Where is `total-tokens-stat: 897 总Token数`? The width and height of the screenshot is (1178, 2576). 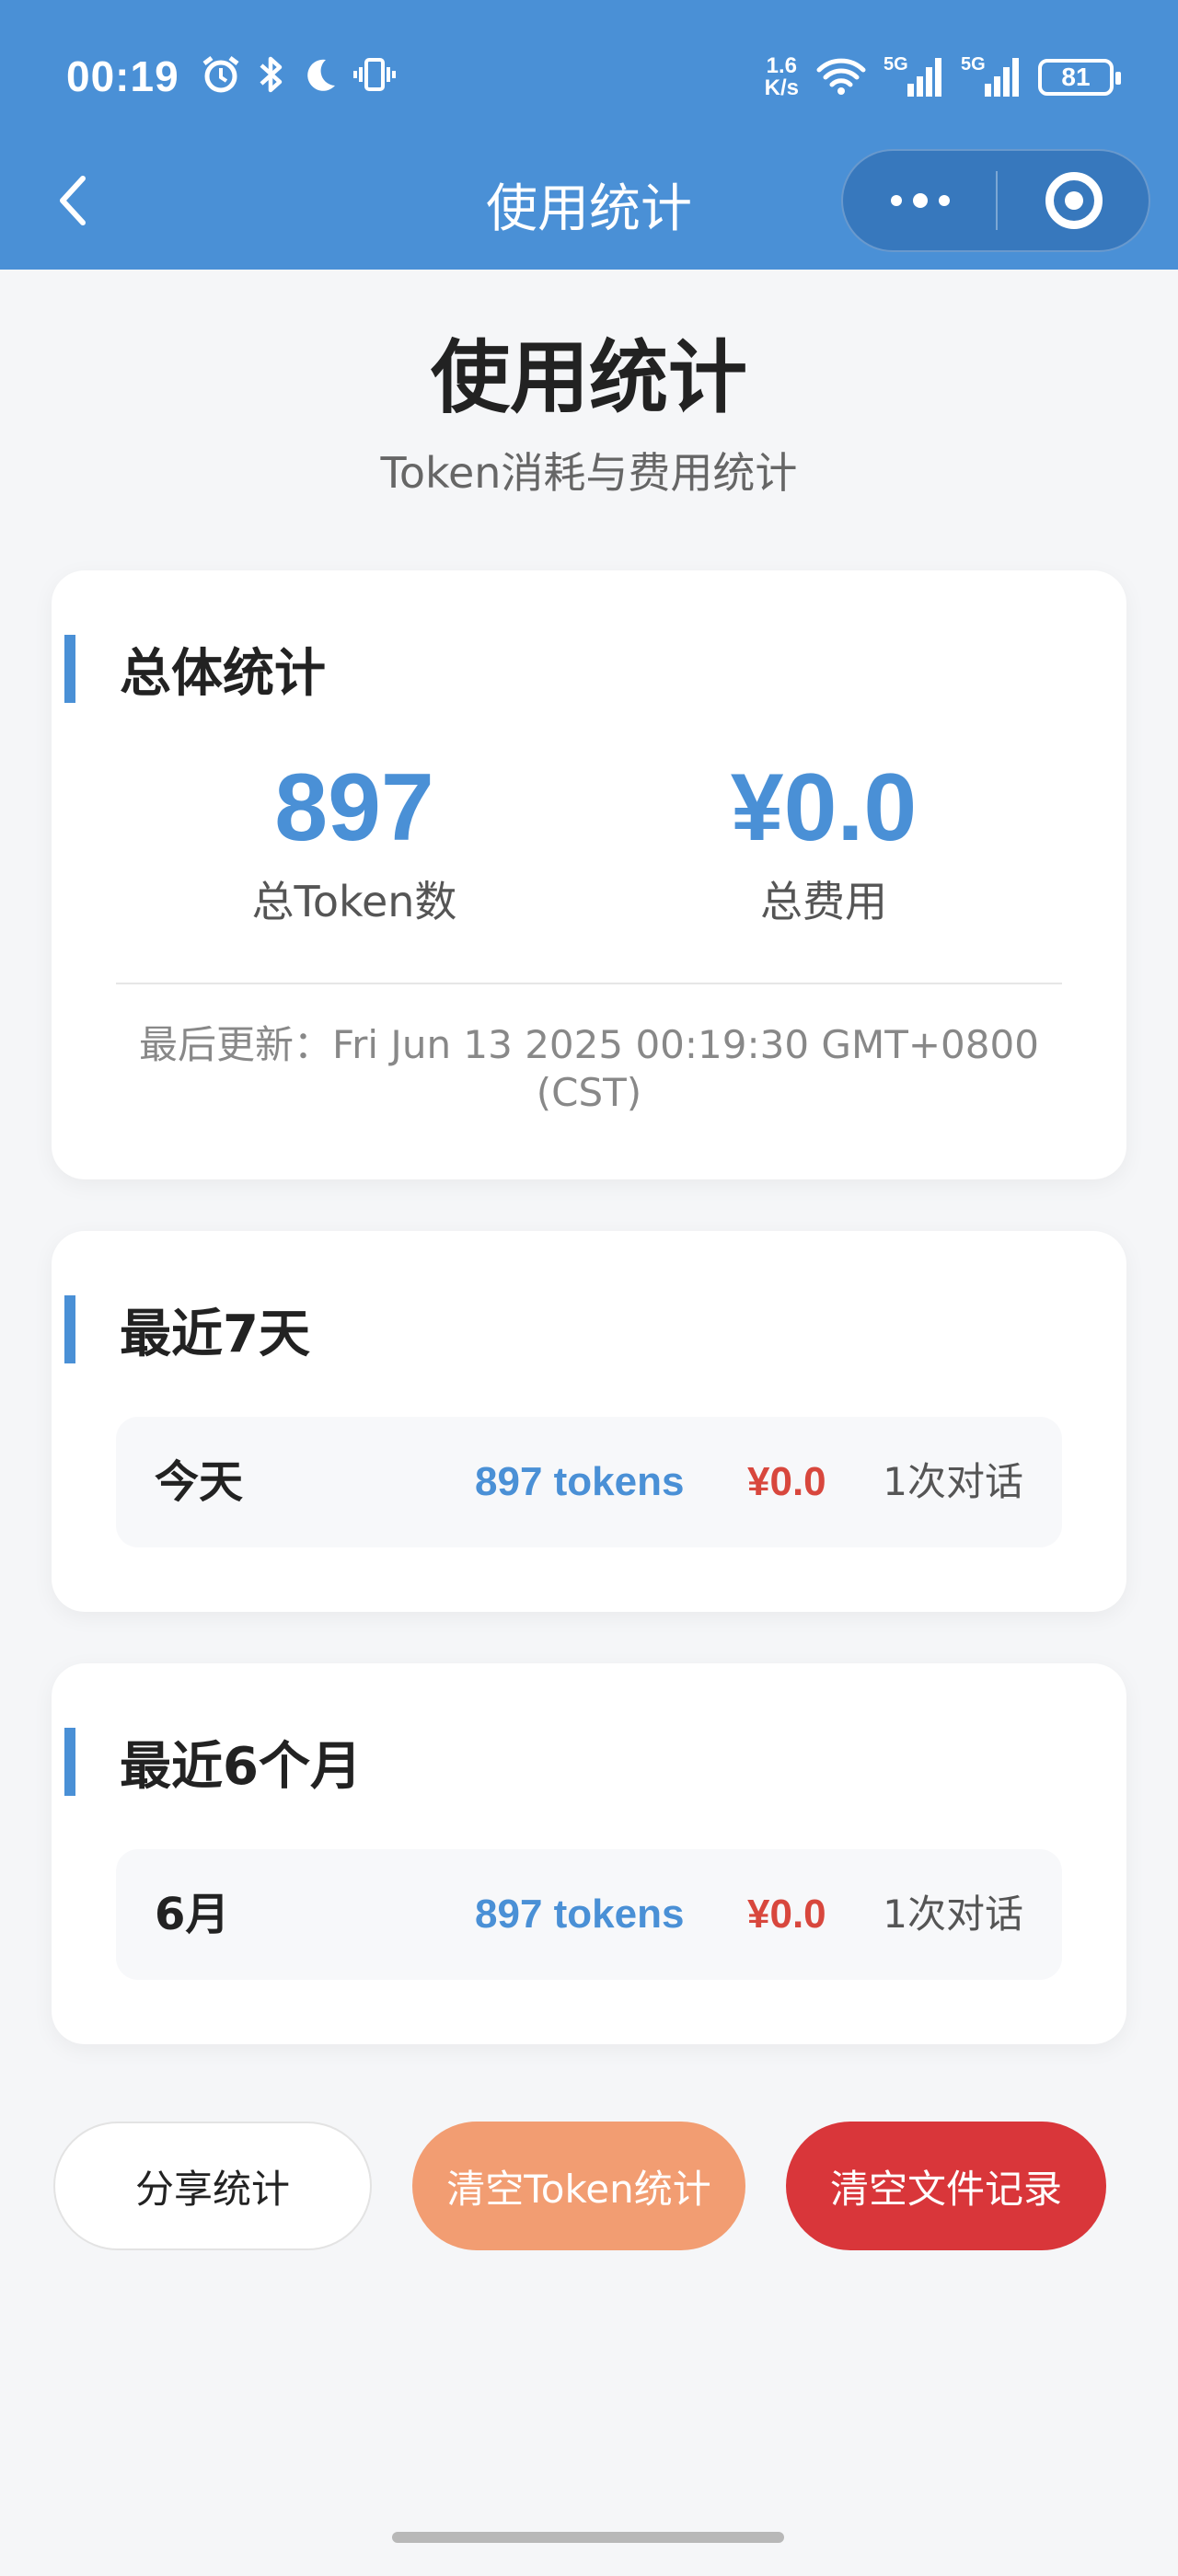 total-tokens-stat: 897 总Token数 is located at coordinates (354, 841).